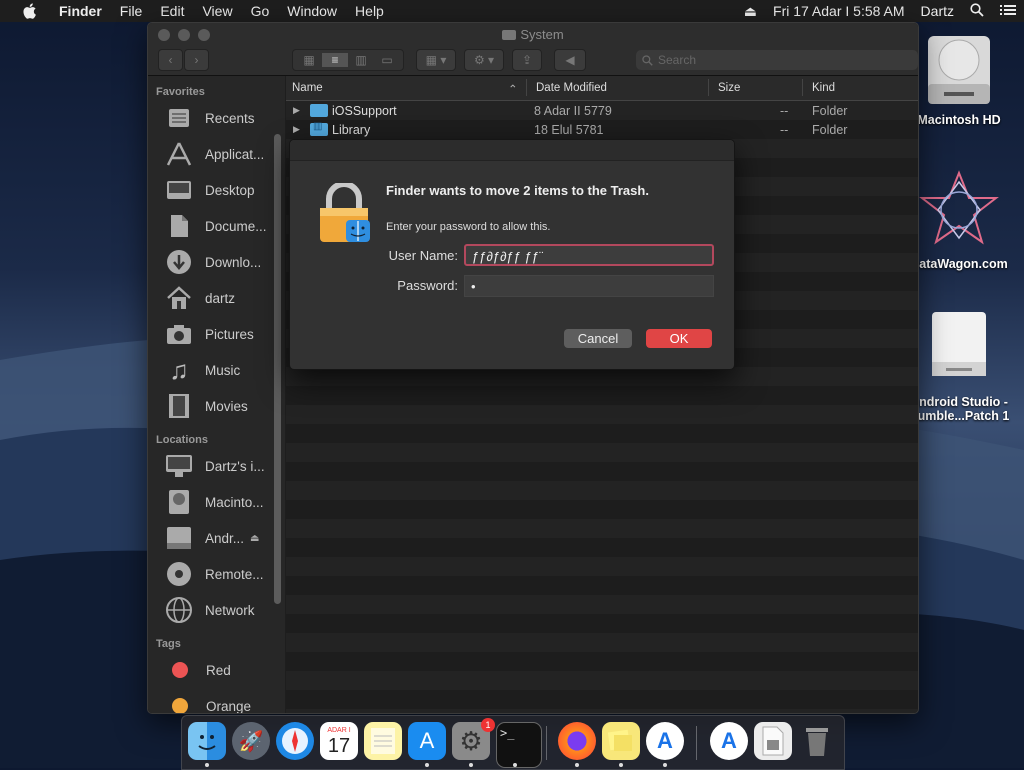 The height and width of the screenshot is (770, 1024). Describe the element at coordinates (312, 11) in the screenshot. I see `menu-window: Window` at that location.